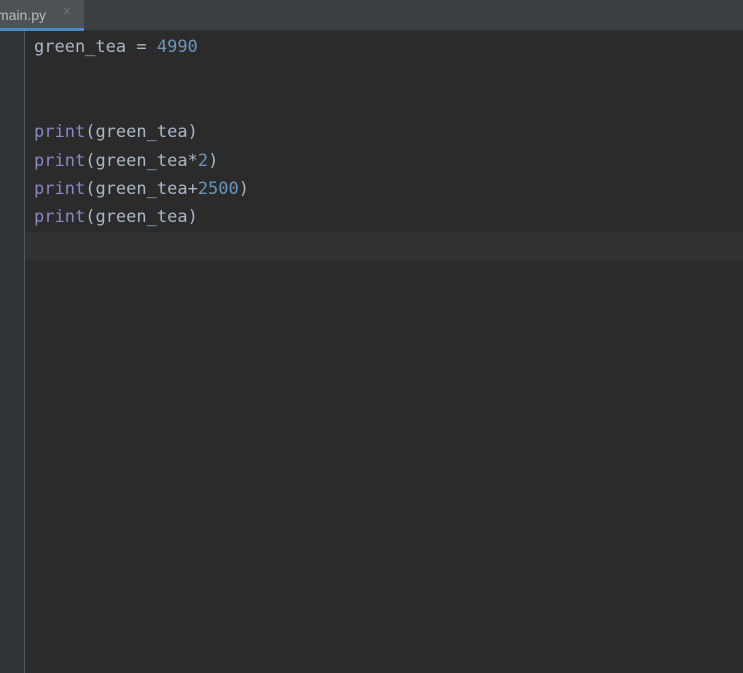 This screenshot has height=673, width=743. What do you see at coordinates (192, 189) in the screenshot?
I see `operator: +` at bounding box center [192, 189].